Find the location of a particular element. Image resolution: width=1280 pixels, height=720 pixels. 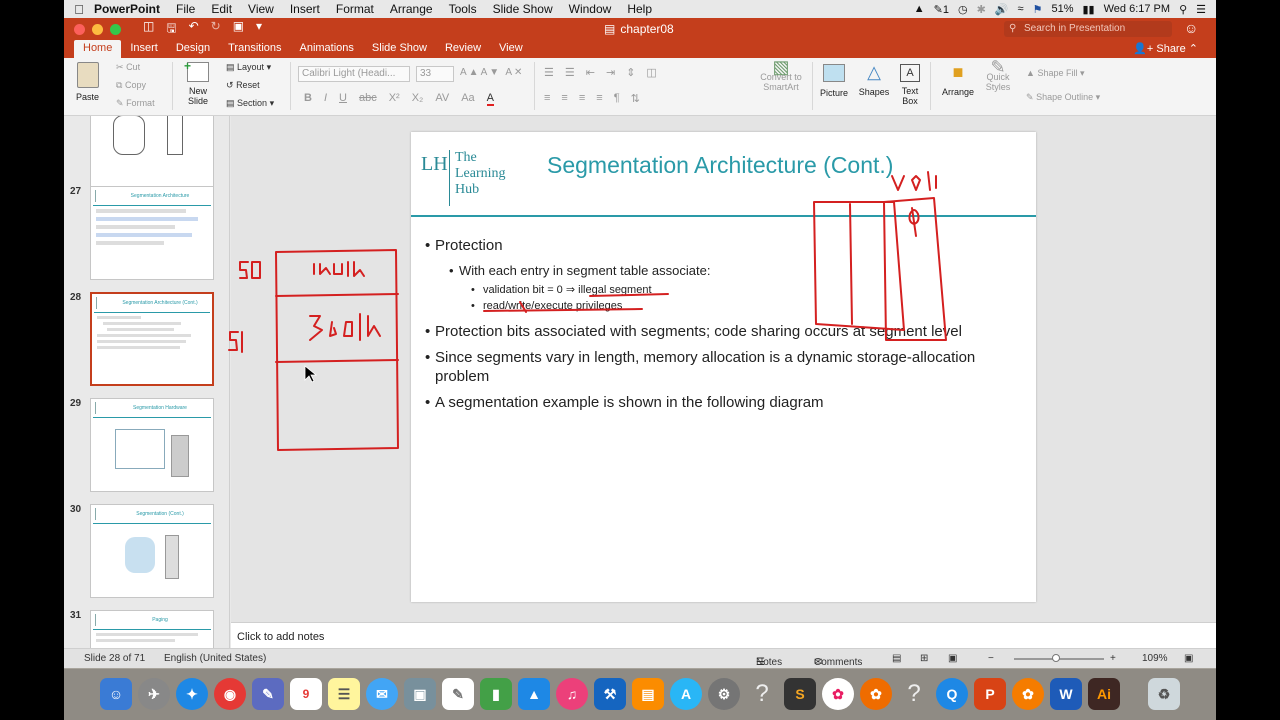

share-button: 👤+ Share ⌃ is located at coordinates (1165, 48).